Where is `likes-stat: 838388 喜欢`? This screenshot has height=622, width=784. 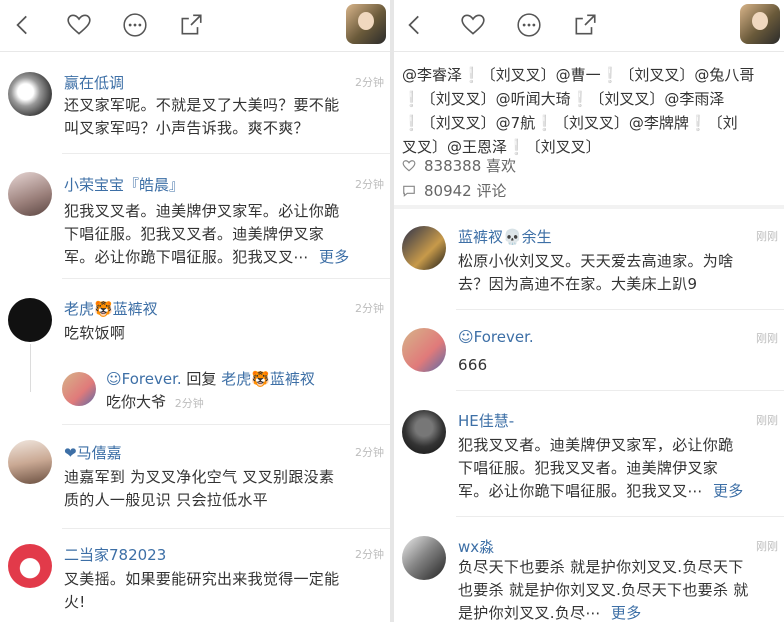 likes-stat: 838388 喜欢 is located at coordinates (459, 165).